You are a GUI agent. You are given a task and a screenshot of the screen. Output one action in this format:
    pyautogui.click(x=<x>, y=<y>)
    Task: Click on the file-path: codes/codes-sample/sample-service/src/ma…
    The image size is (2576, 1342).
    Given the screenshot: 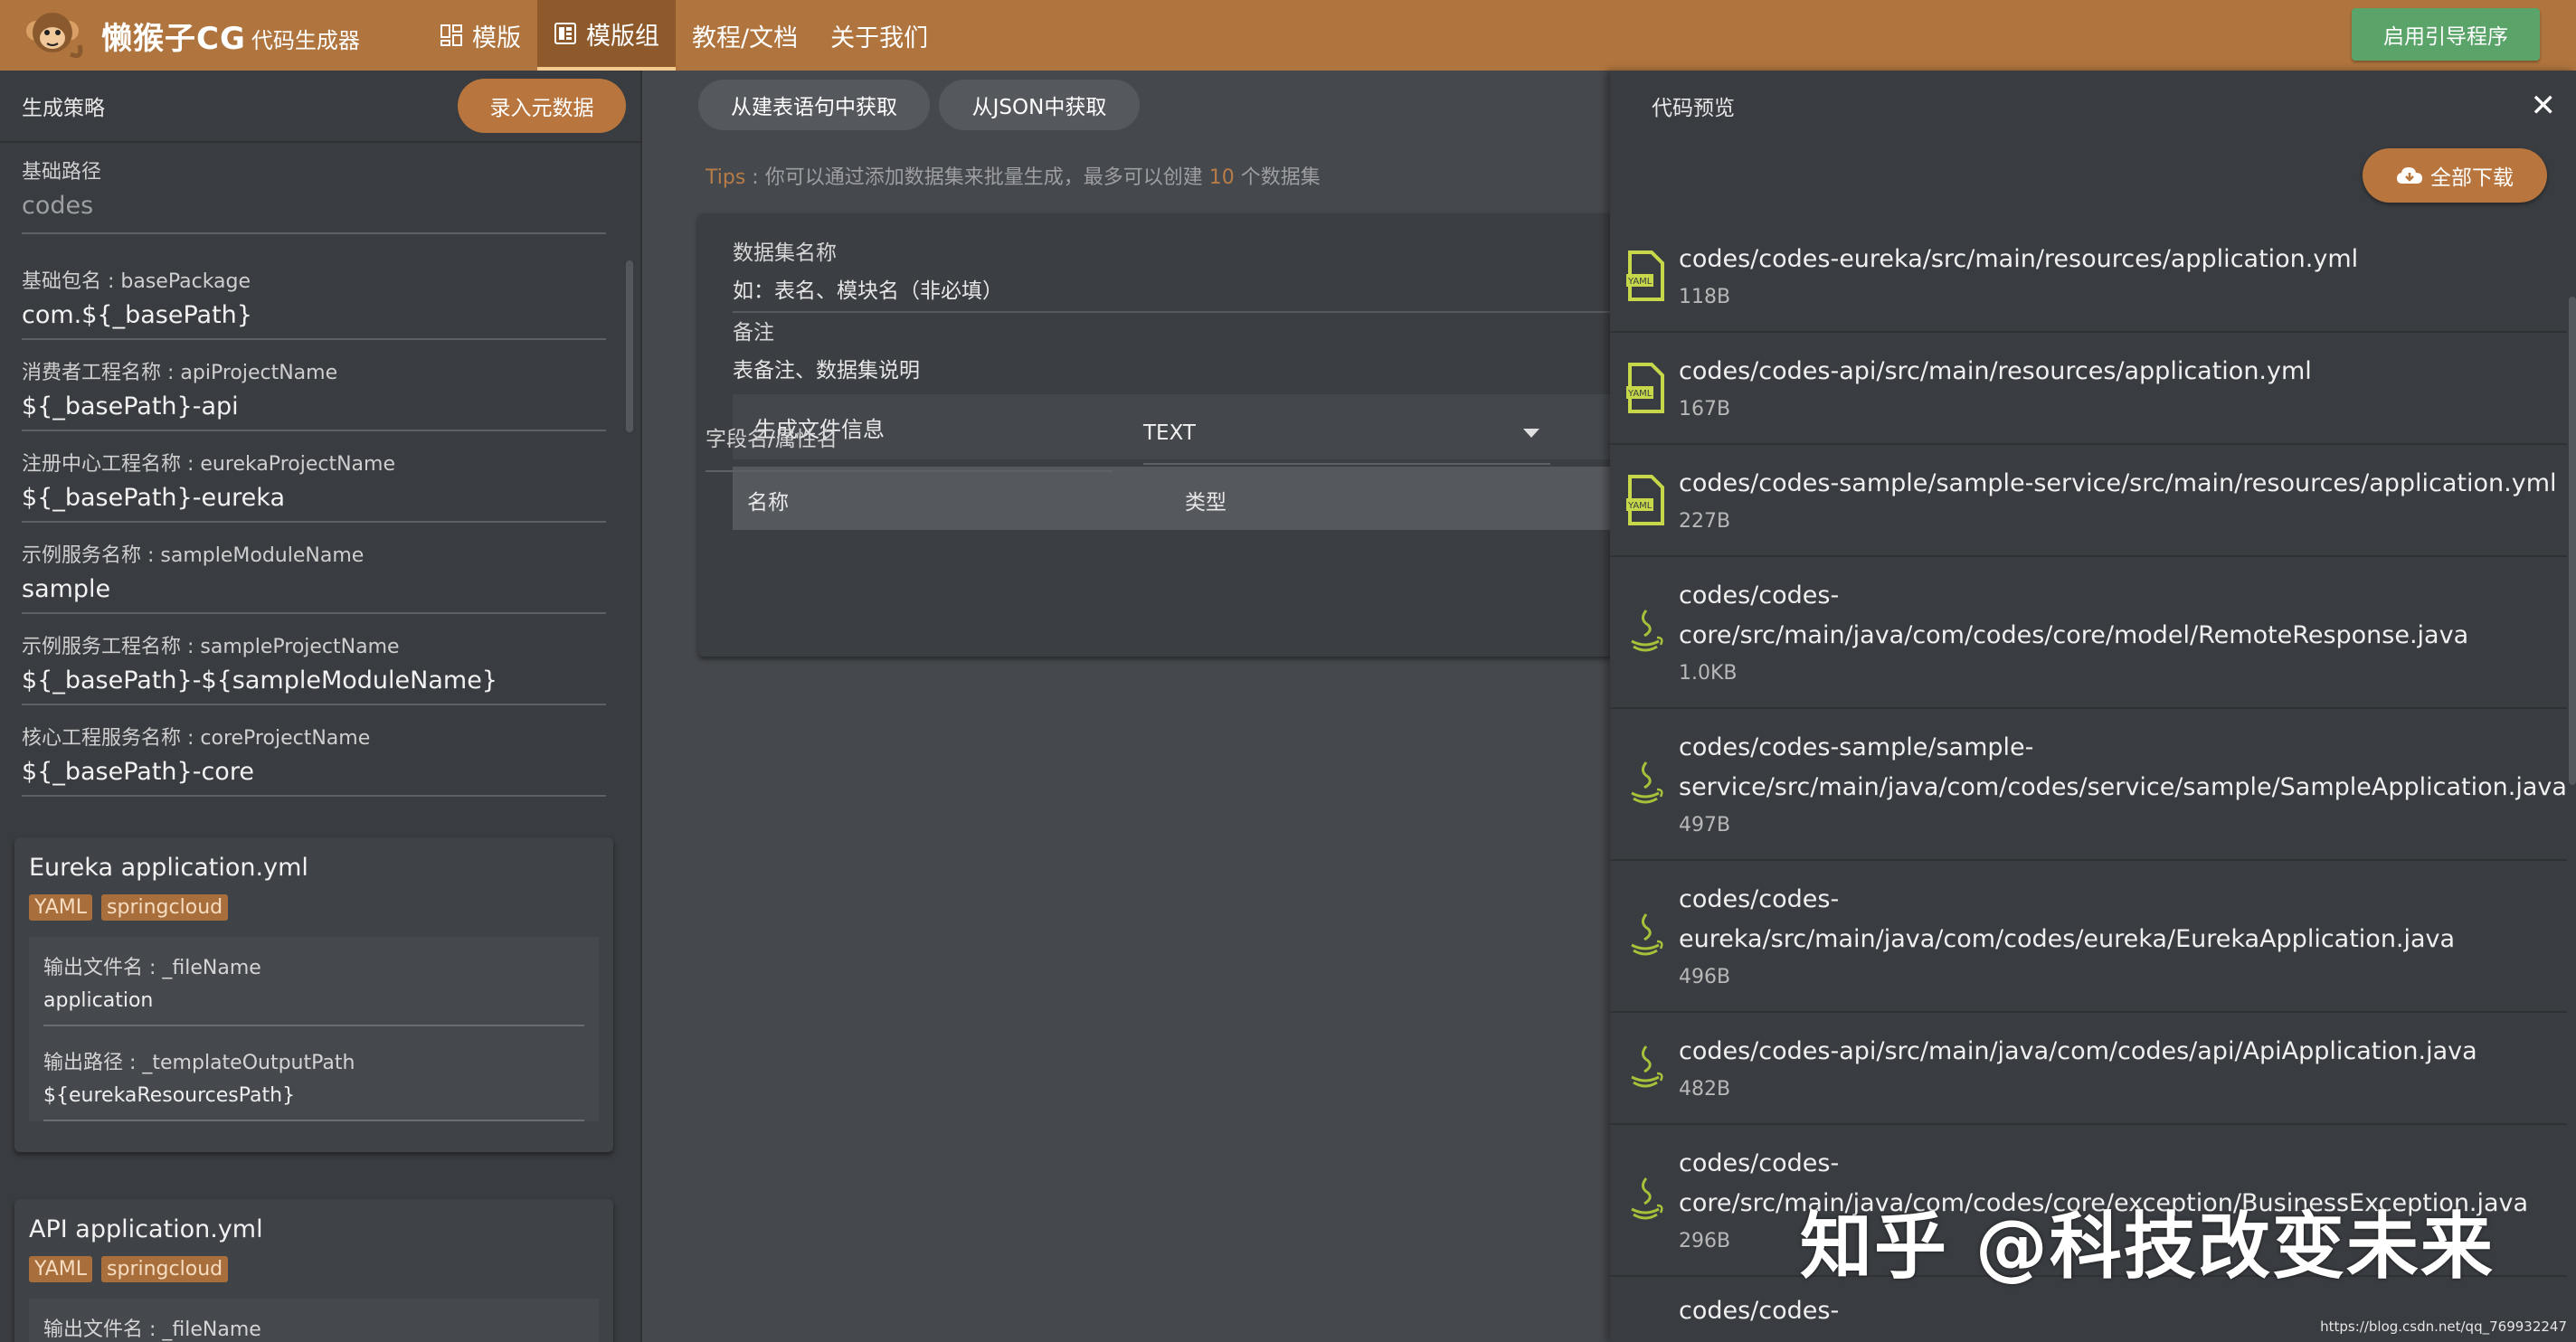 What is the action you would take?
    pyautogui.click(x=2118, y=483)
    